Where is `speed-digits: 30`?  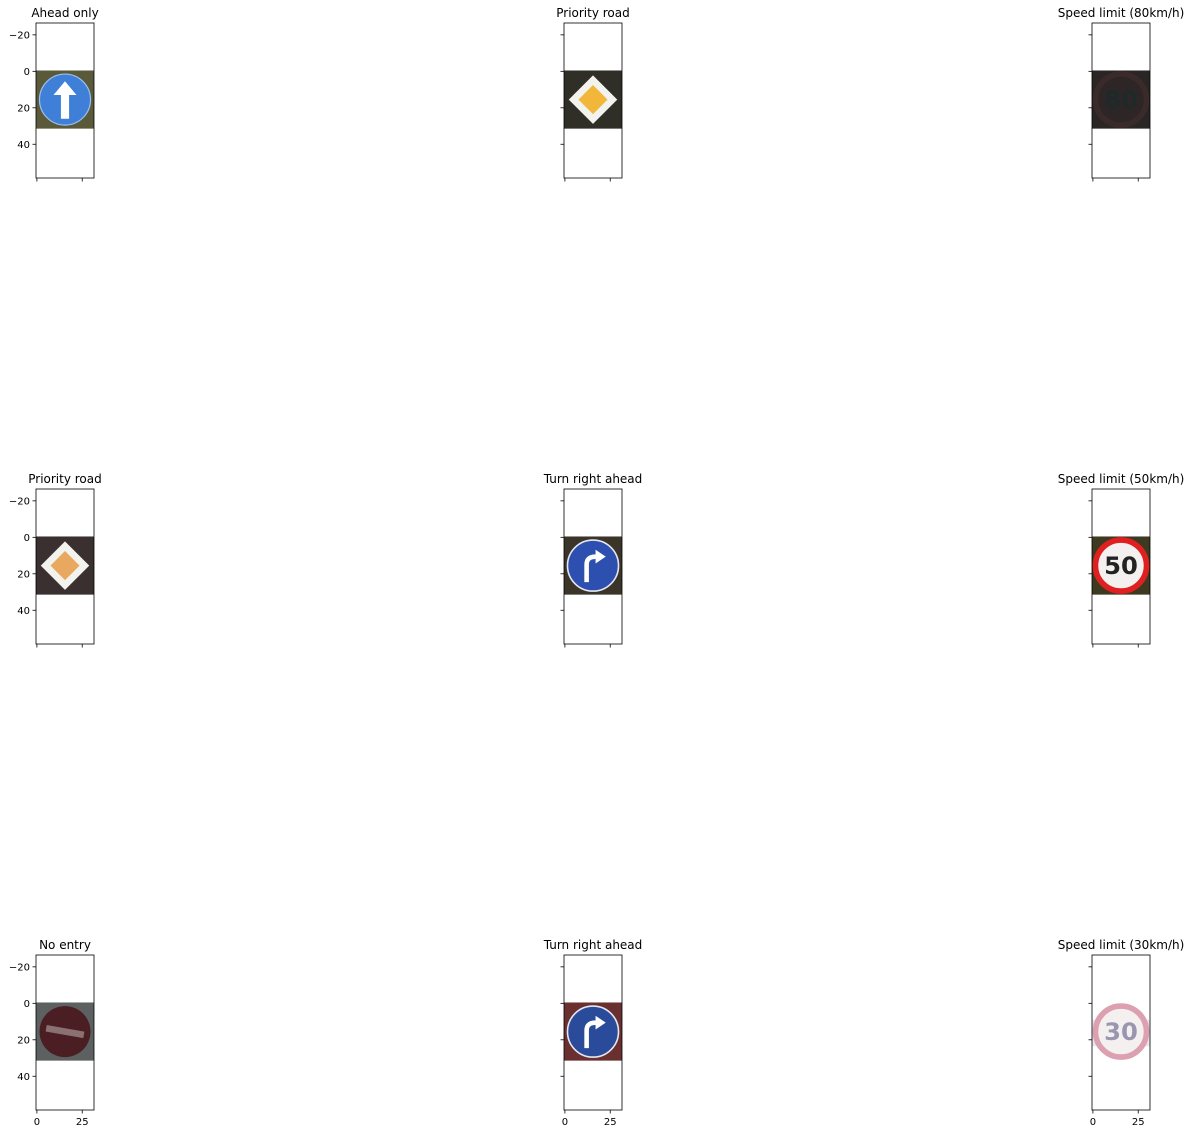 speed-digits: 30 is located at coordinates (1121, 1031).